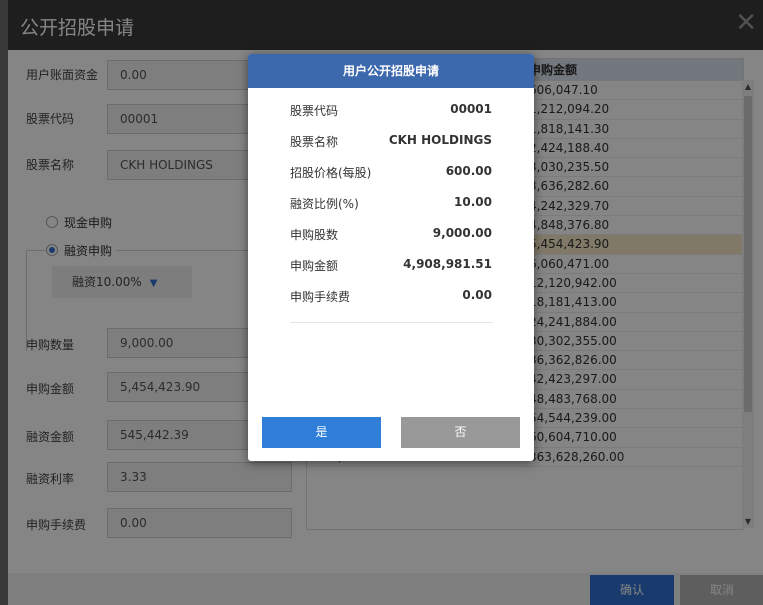  I want to click on no-button: 否, so click(460, 432).